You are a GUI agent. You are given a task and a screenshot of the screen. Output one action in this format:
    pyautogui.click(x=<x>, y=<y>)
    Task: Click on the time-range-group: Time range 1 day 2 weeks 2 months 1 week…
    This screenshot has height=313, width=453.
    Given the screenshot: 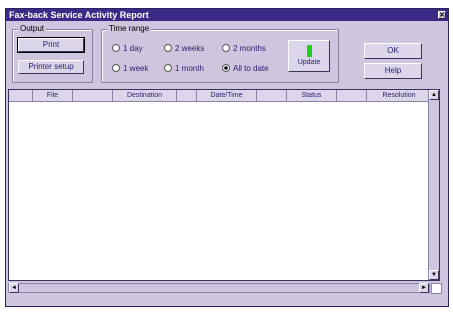 What is the action you would take?
    pyautogui.click(x=220, y=53)
    